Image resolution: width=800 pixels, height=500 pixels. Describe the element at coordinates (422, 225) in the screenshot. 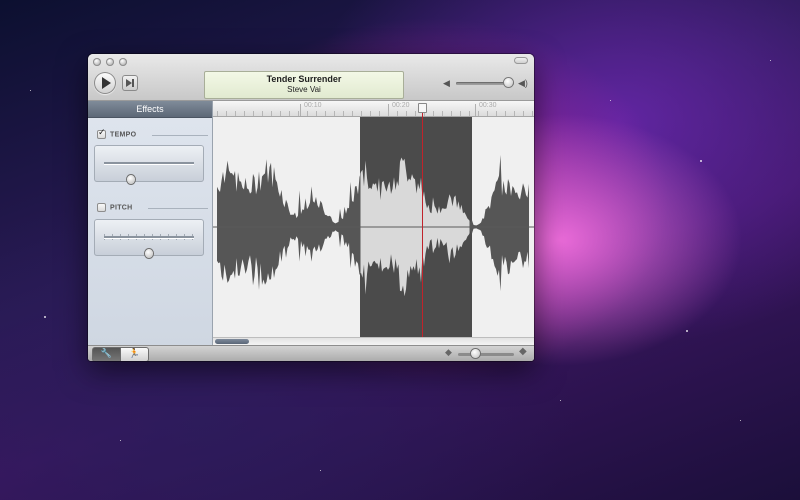

I see `playhead` at that location.